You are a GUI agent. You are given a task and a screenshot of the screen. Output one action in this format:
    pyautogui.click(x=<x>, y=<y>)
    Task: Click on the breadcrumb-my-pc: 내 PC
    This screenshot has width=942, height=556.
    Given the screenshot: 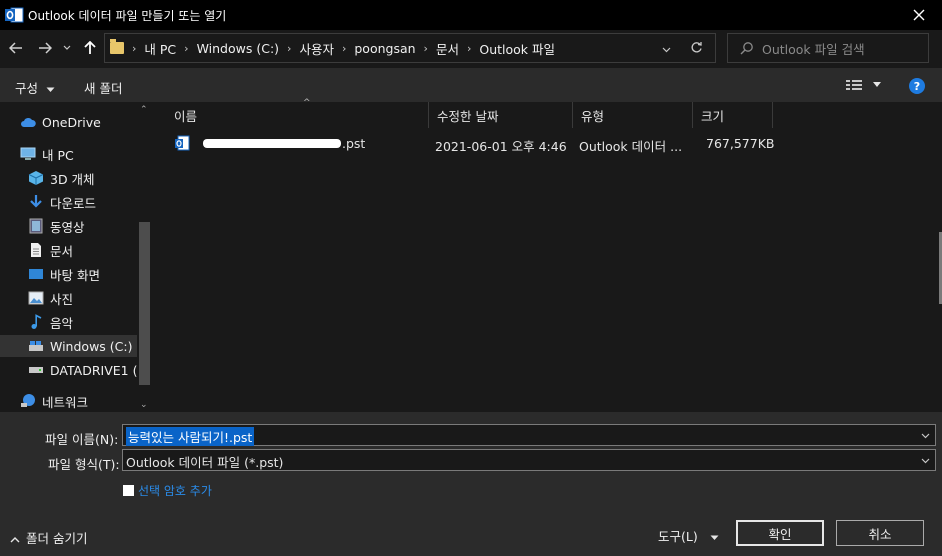 What is the action you would take?
    pyautogui.click(x=160, y=48)
    